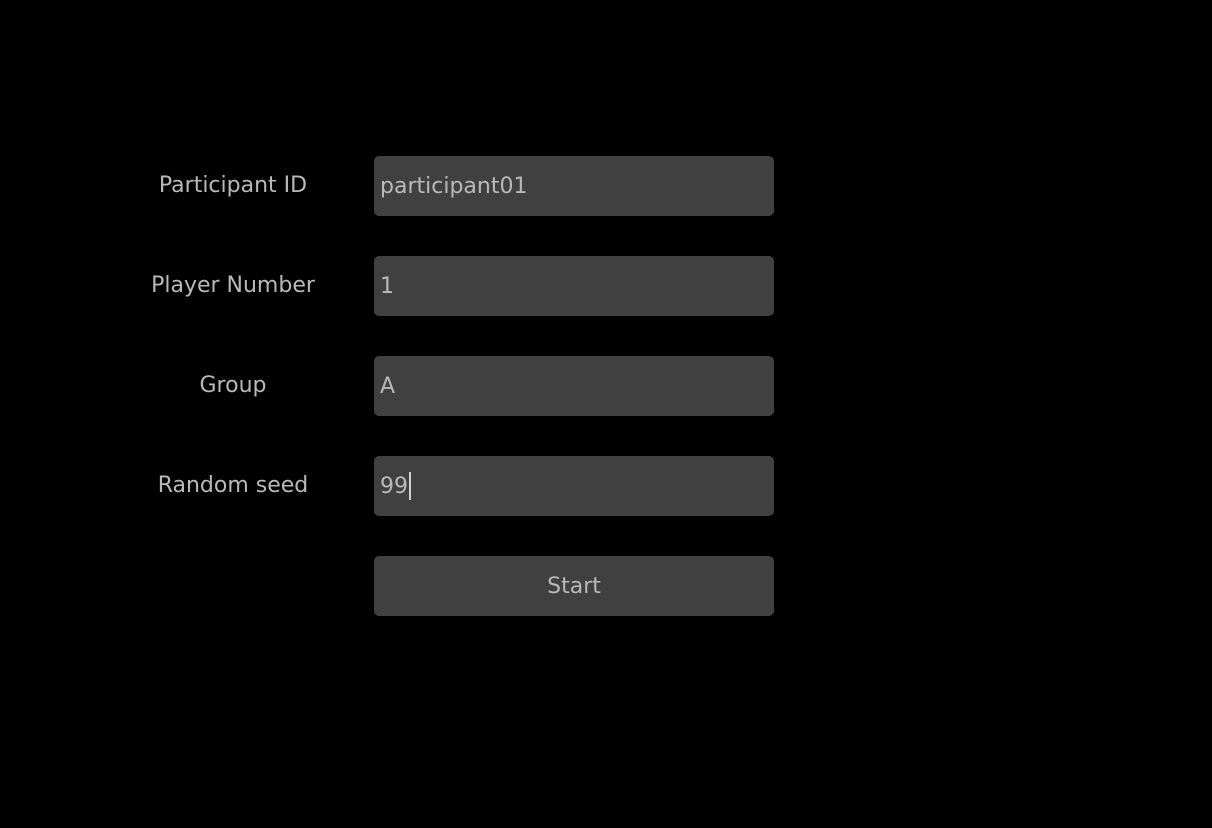 The image size is (1212, 828). I want to click on start-button: Start, so click(574, 586).